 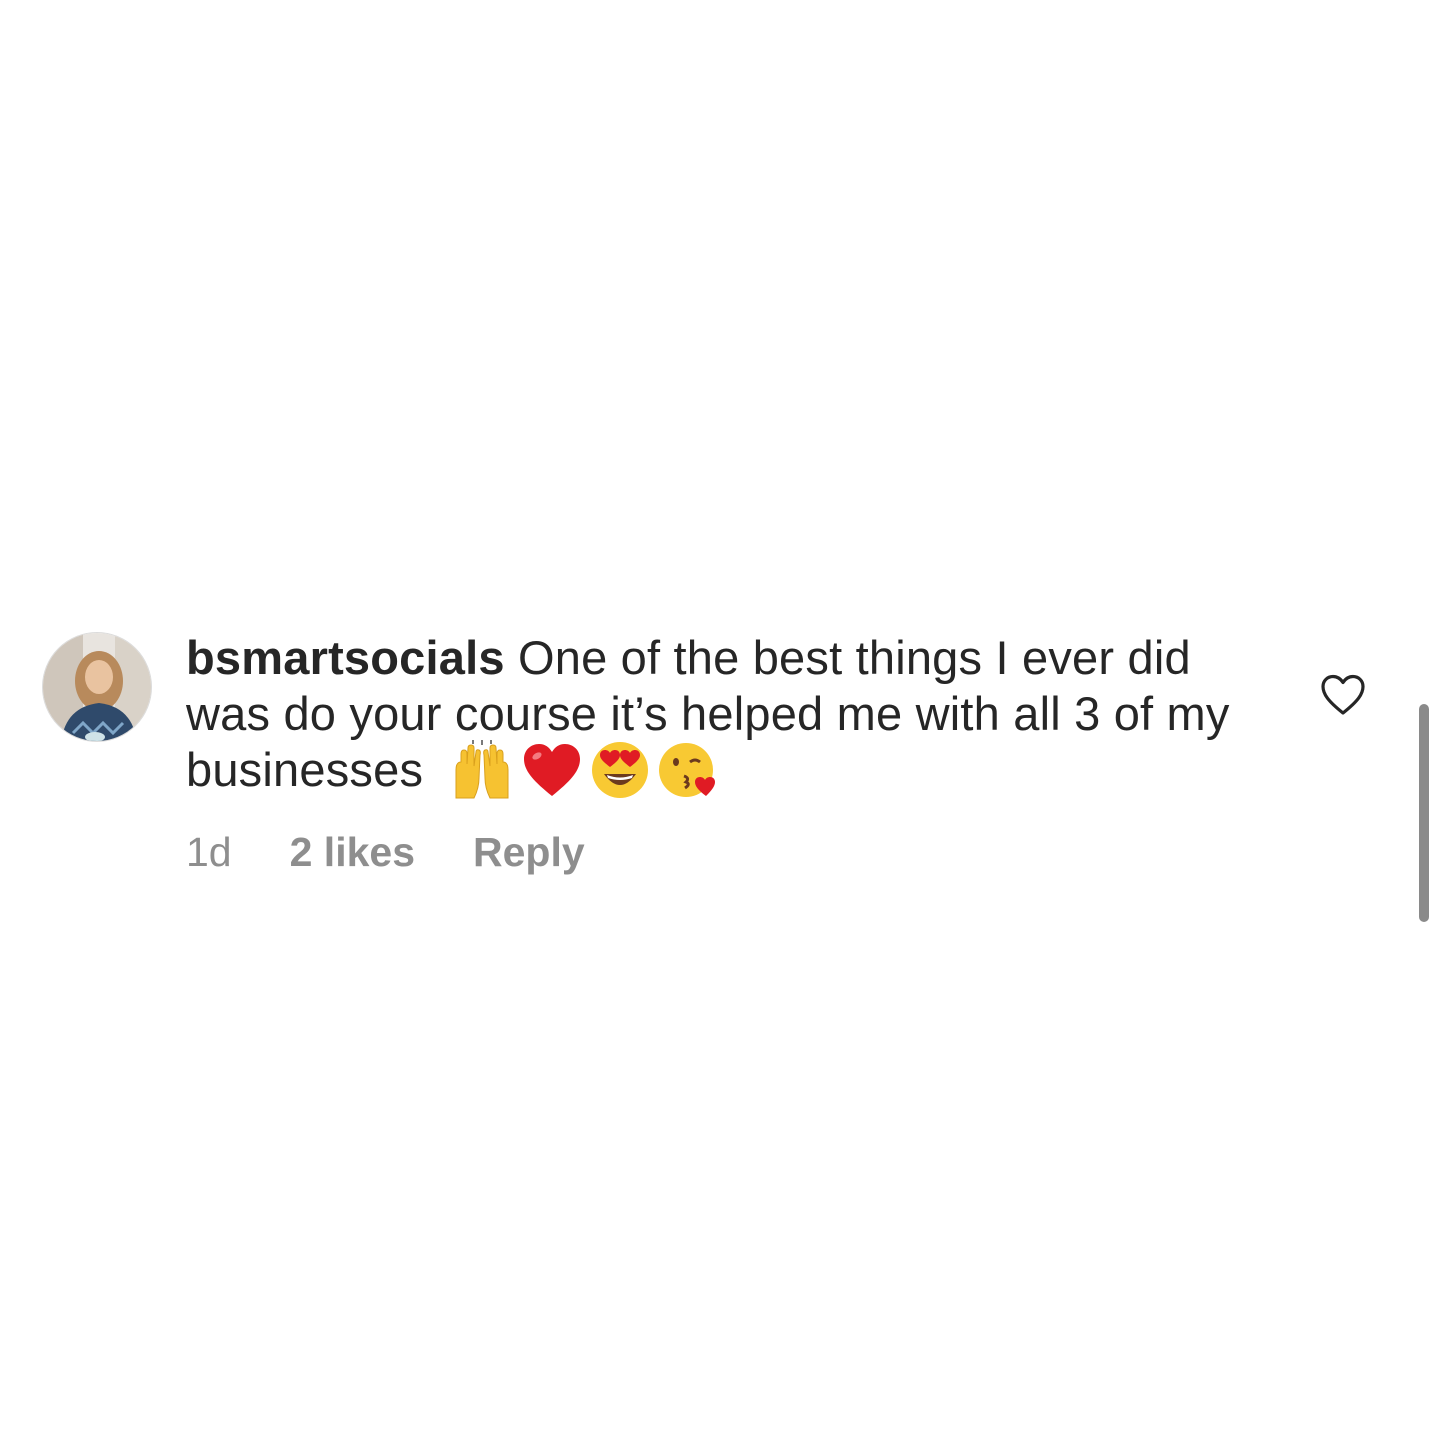 I want to click on red-heart-icon, so click(x=552, y=769).